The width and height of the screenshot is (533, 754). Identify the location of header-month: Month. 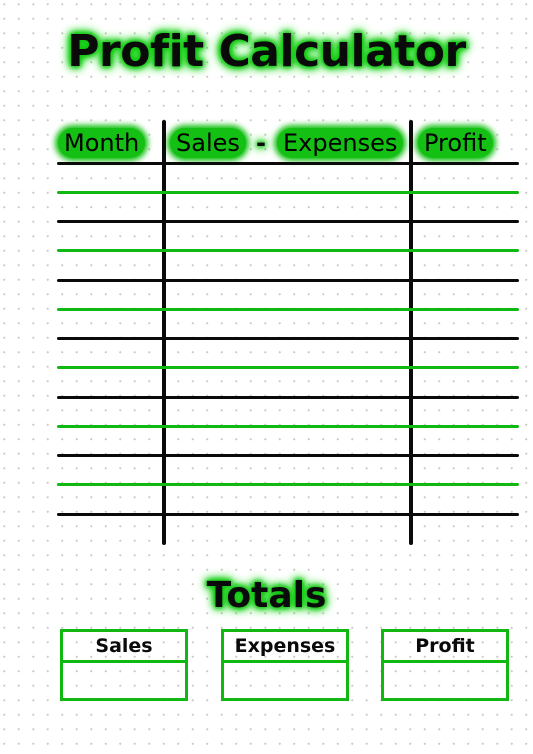
(102, 143).